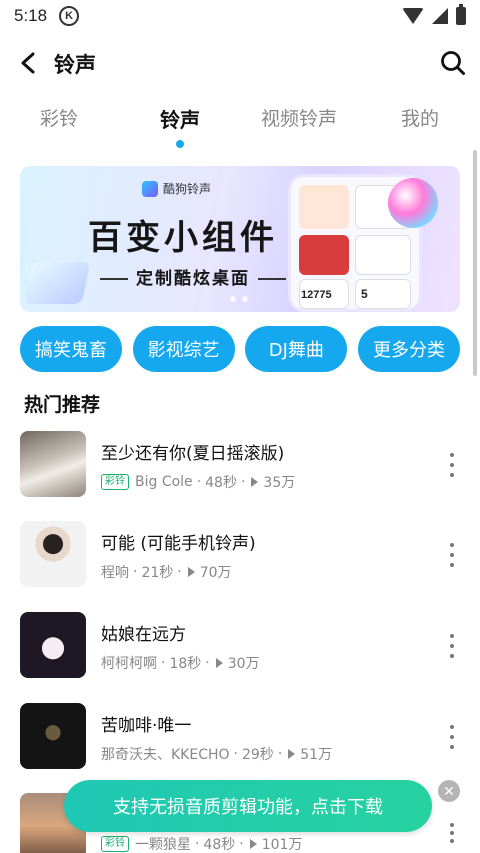  Describe the element at coordinates (420, 117) in the screenshot. I see `tab-mine: 我的` at that location.